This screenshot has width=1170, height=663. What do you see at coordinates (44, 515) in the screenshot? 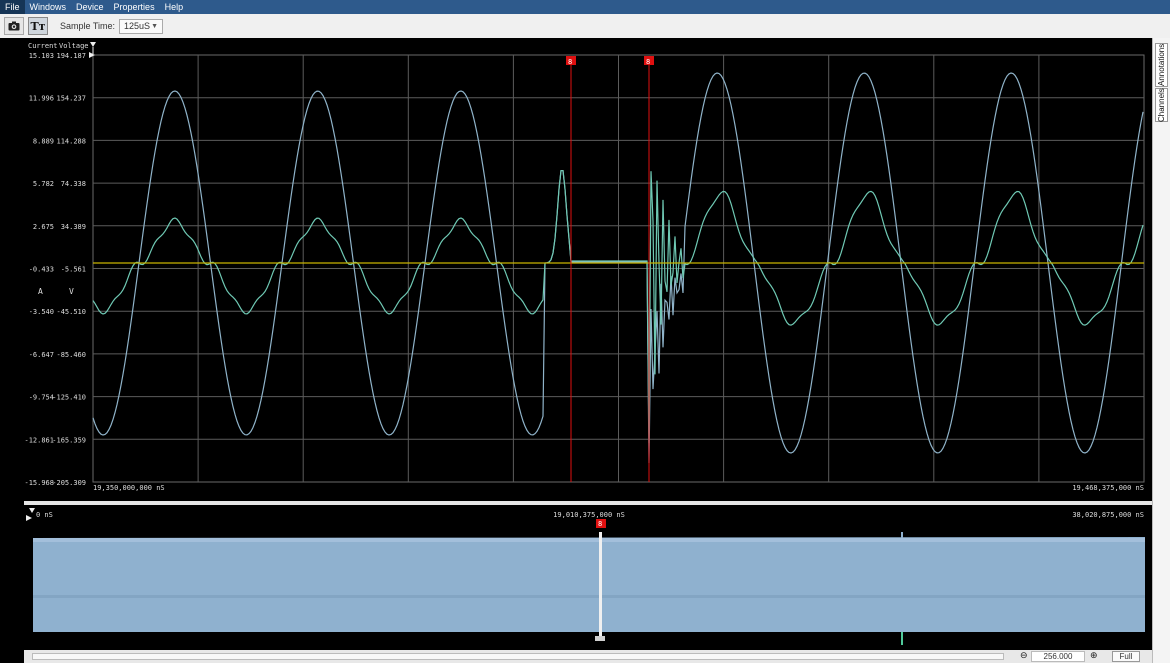
I see `overview-time-start: 0 nS` at bounding box center [44, 515].